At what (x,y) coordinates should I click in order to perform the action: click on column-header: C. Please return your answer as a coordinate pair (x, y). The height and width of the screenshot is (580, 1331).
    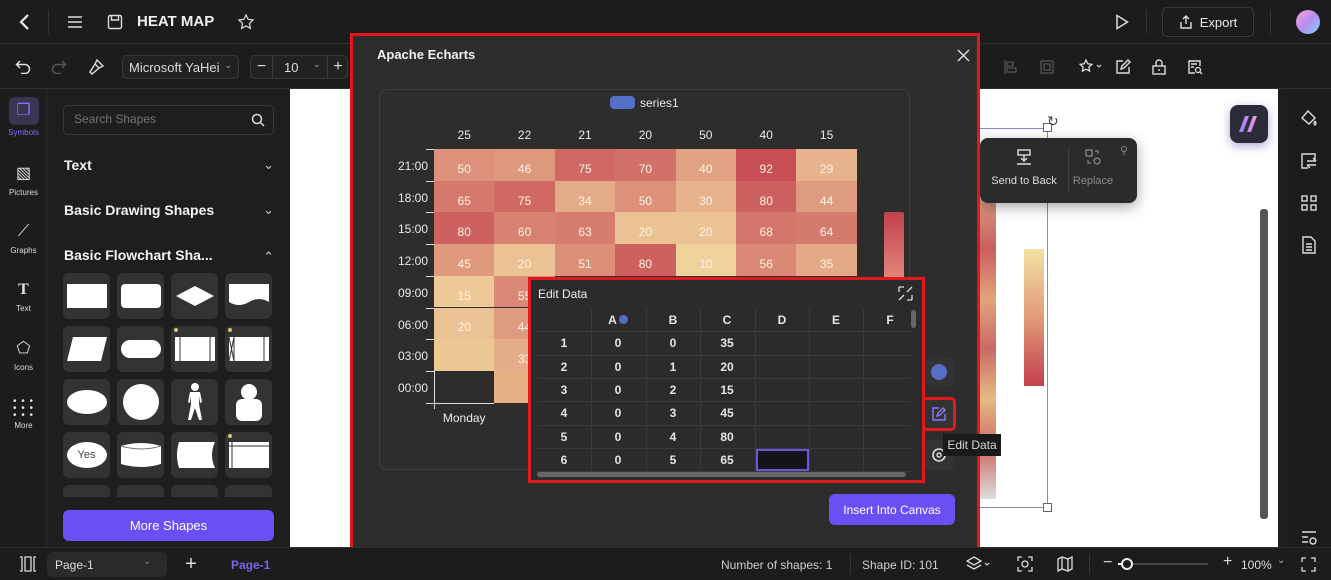
    Looking at the image, I should click on (727, 320).